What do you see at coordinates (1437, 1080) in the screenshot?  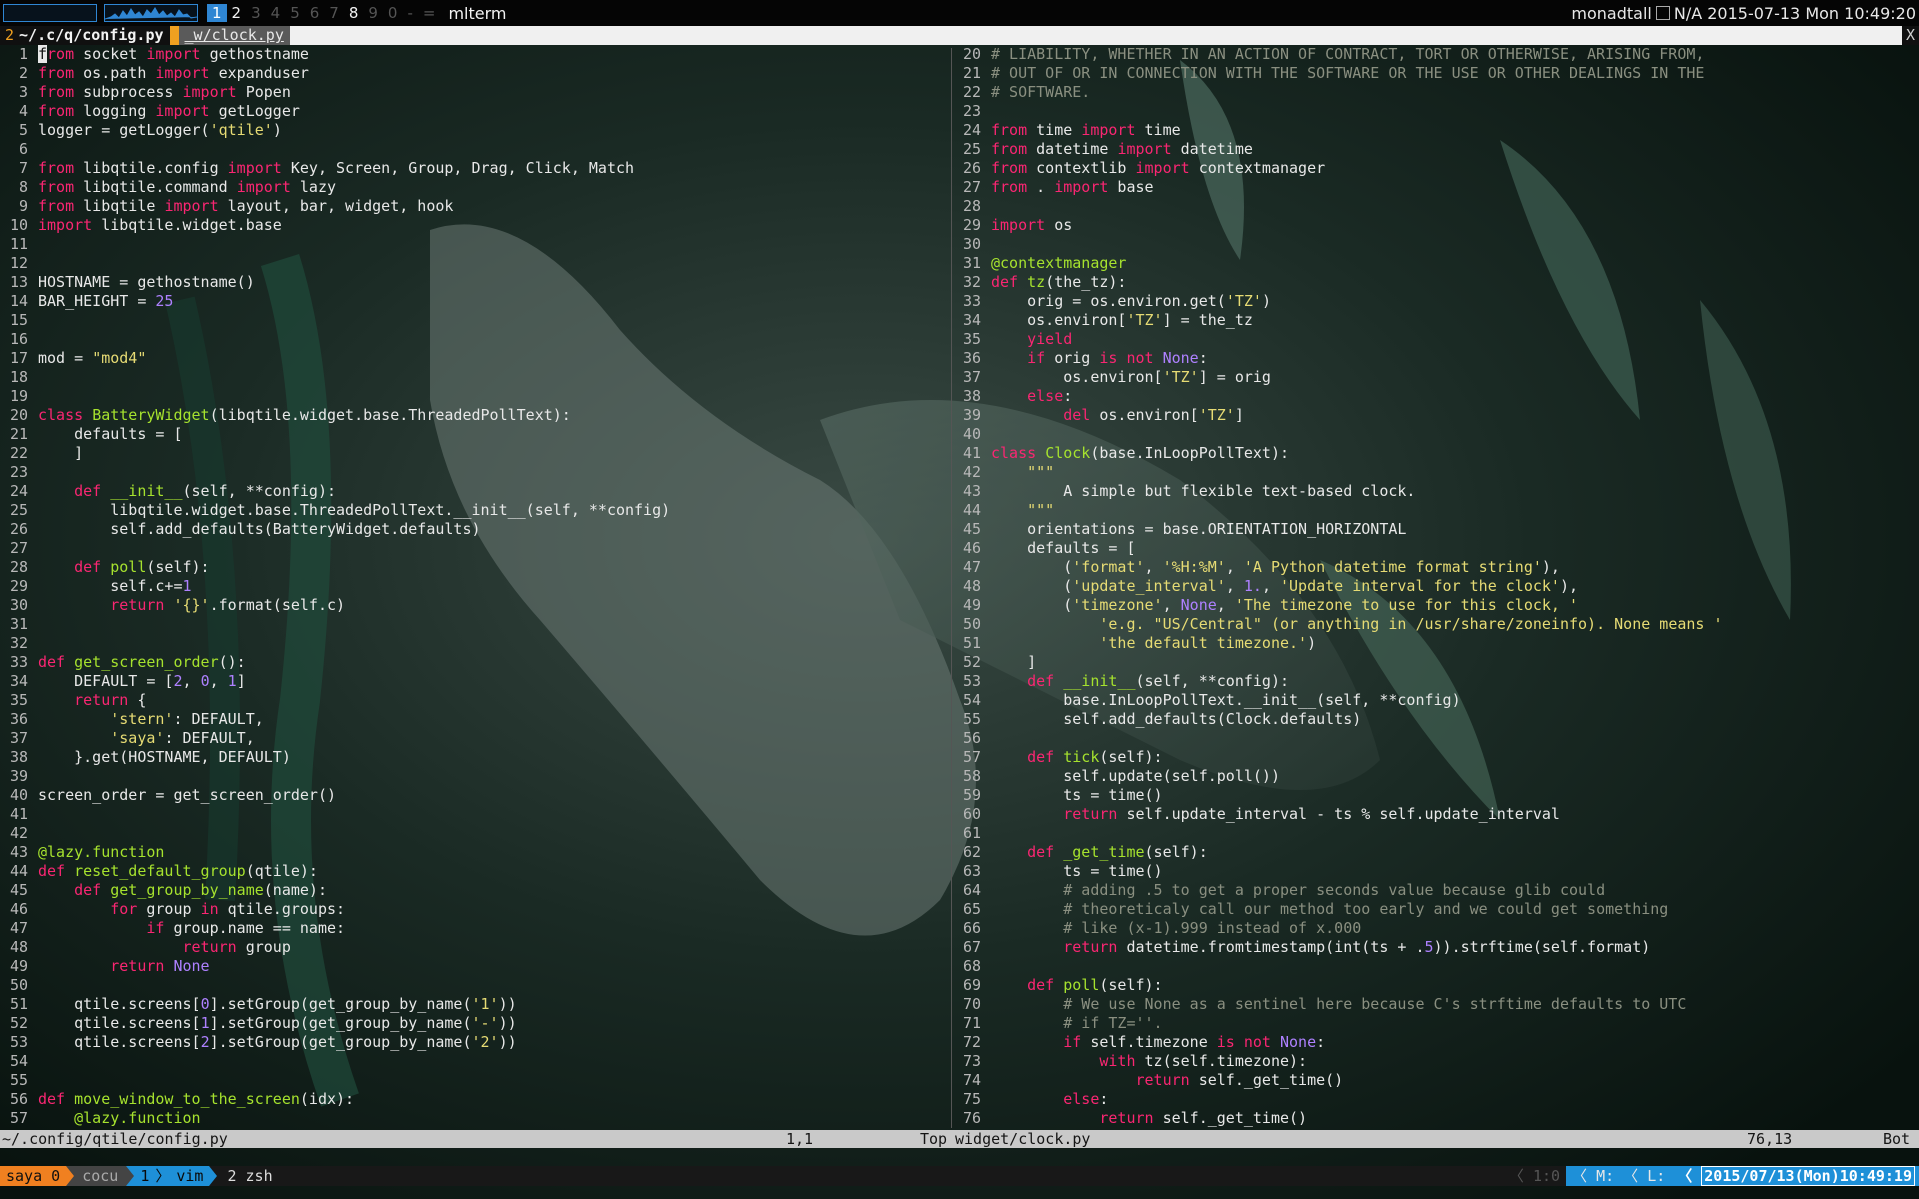 I see `code-line: 74 return self._get_time()` at bounding box center [1437, 1080].